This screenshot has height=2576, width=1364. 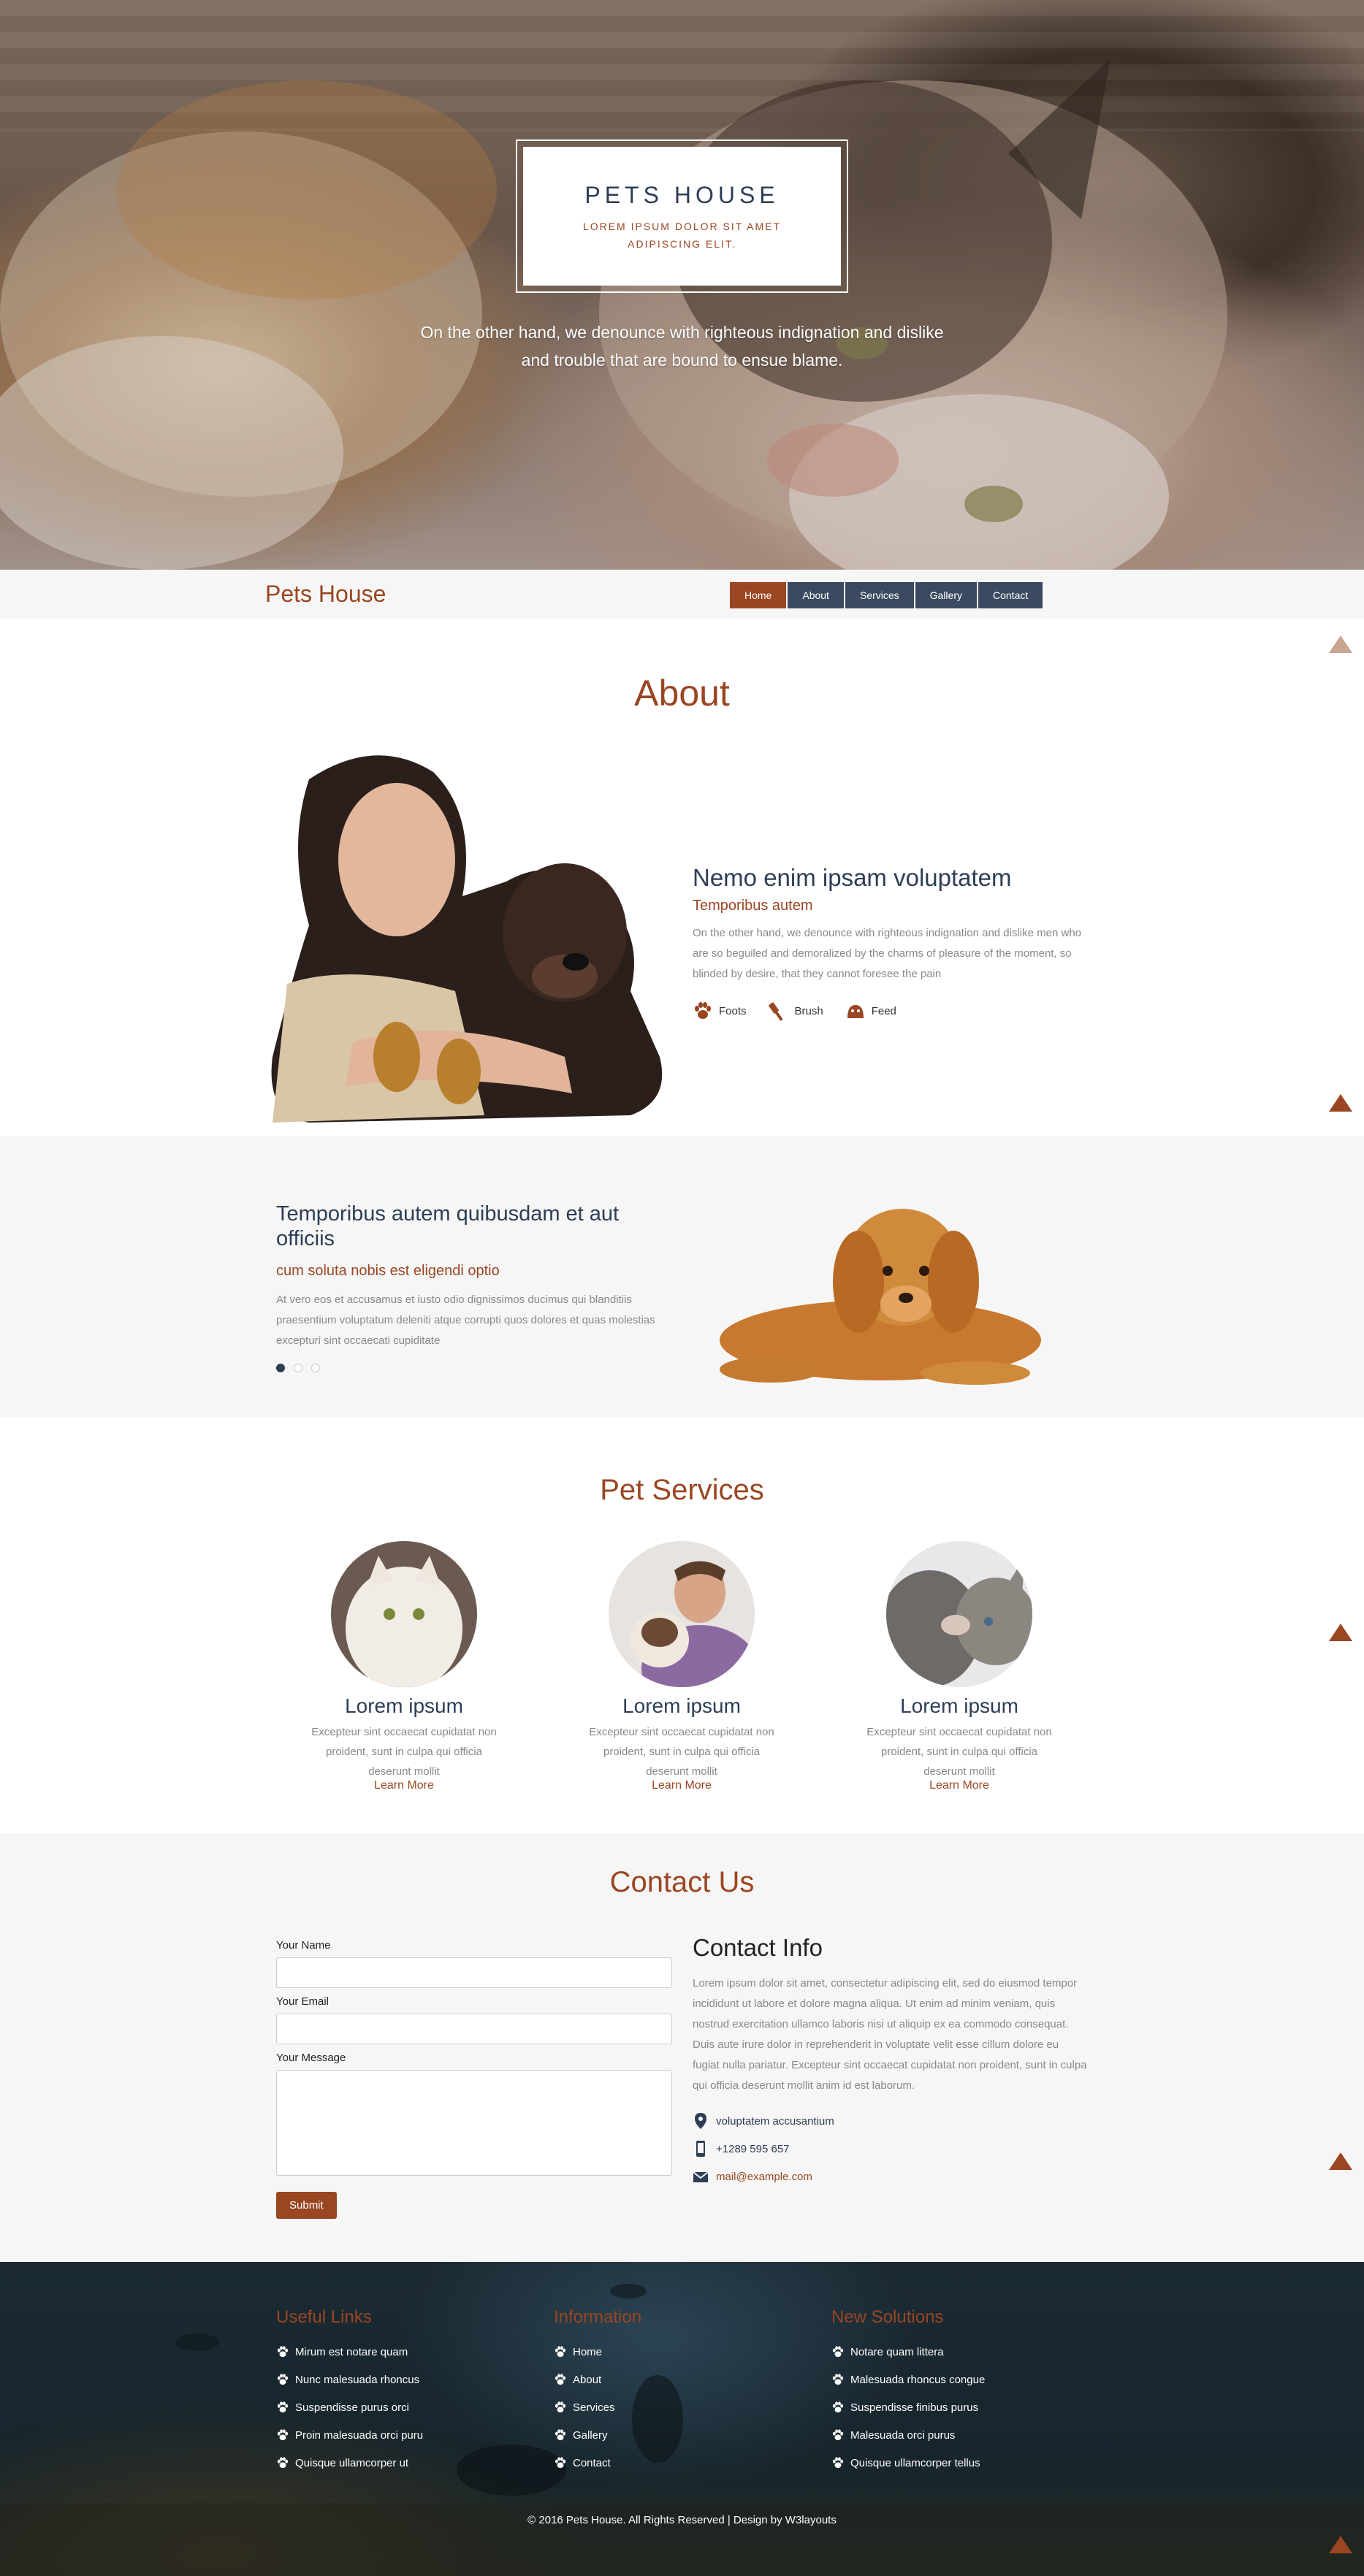 I want to click on contact-info-heading: Contact Info, so click(x=758, y=1947).